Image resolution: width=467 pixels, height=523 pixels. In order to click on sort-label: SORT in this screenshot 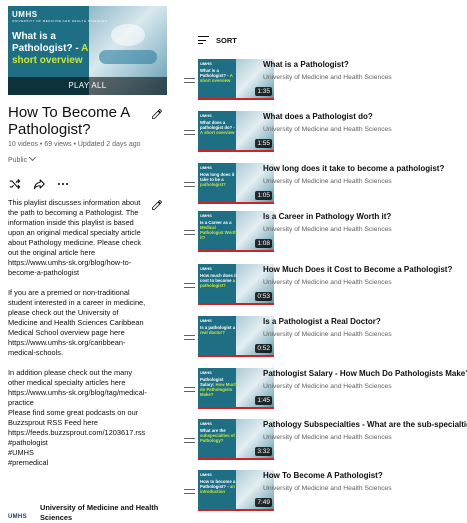, I will do `click(226, 40)`.